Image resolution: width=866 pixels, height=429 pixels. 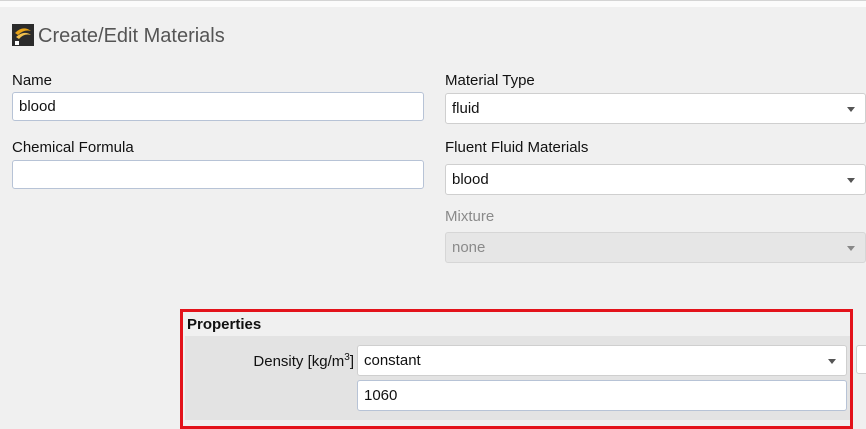 I want to click on fluent-materials-value: blood, so click(x=470, y=179).